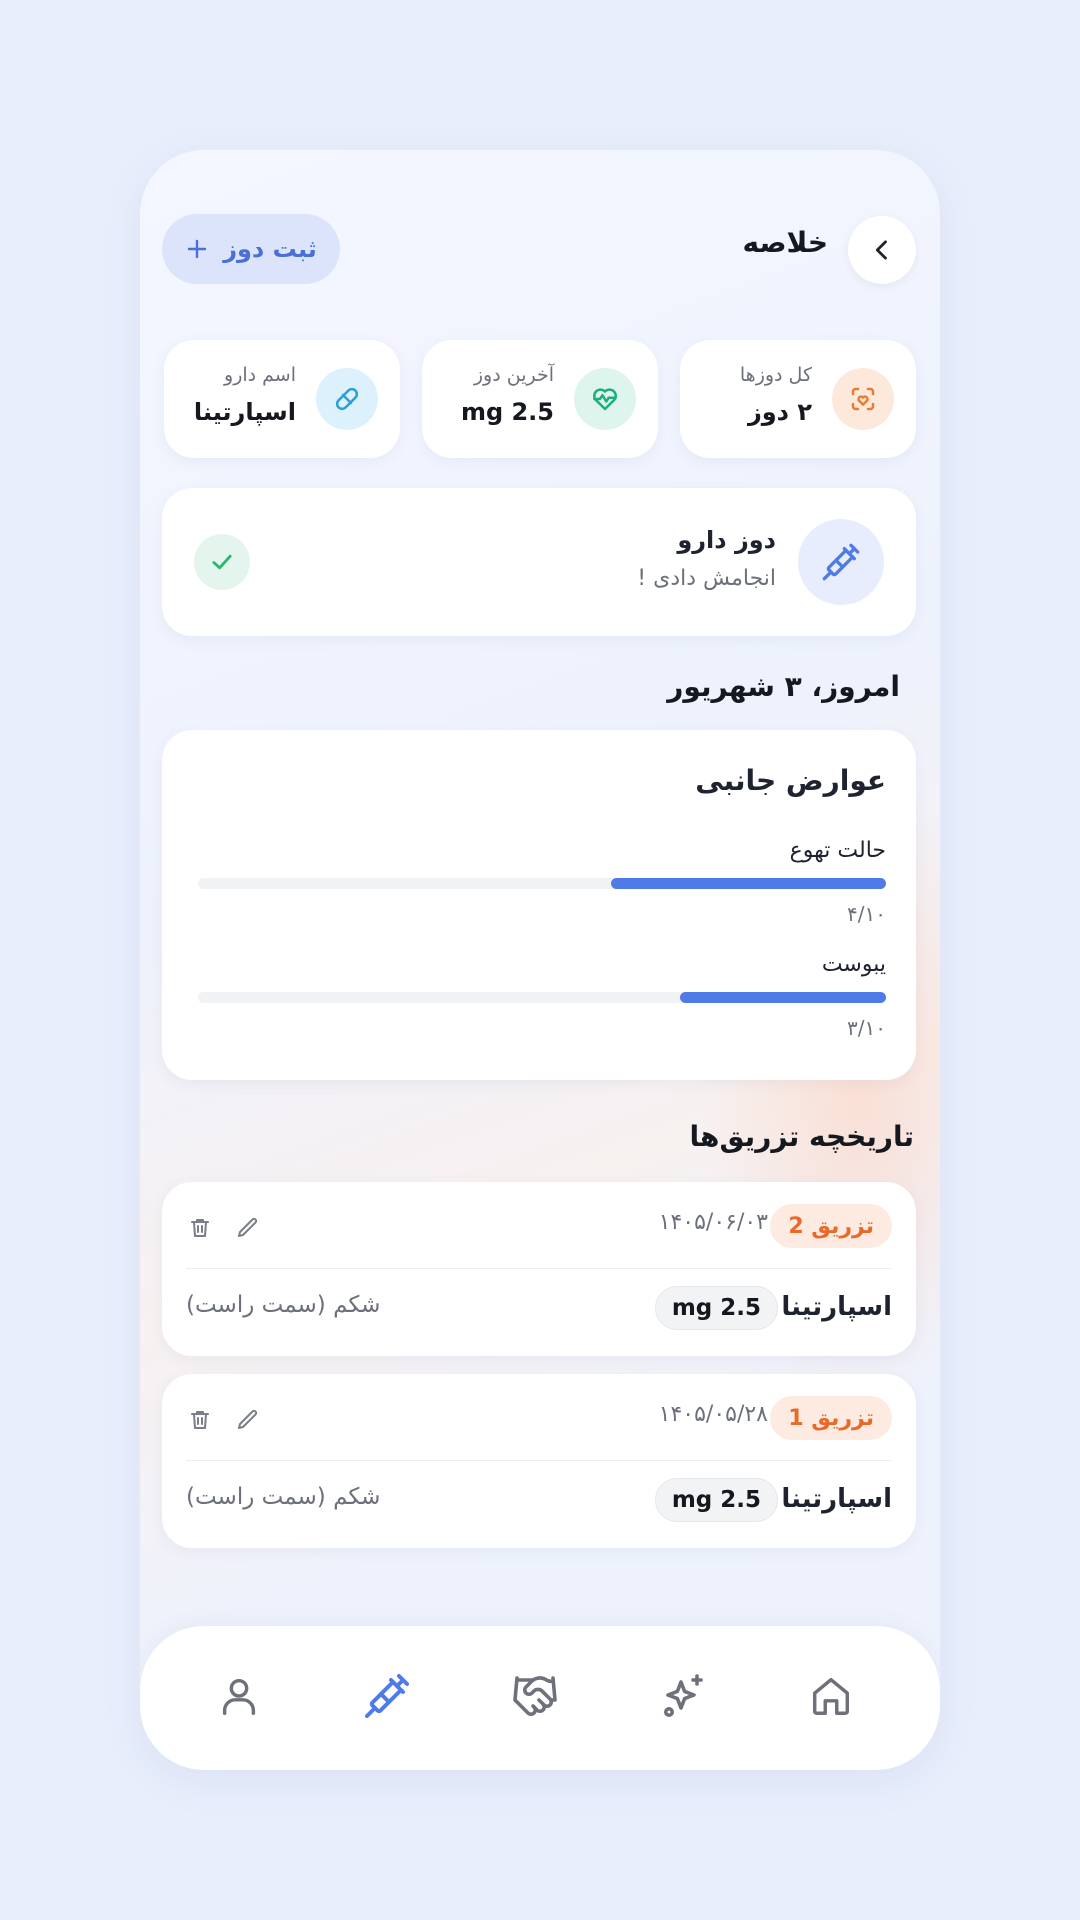  Describe the element at coordinates (853, 964) in the screenshot. I see `side-effect-label: یبوست` at that location.